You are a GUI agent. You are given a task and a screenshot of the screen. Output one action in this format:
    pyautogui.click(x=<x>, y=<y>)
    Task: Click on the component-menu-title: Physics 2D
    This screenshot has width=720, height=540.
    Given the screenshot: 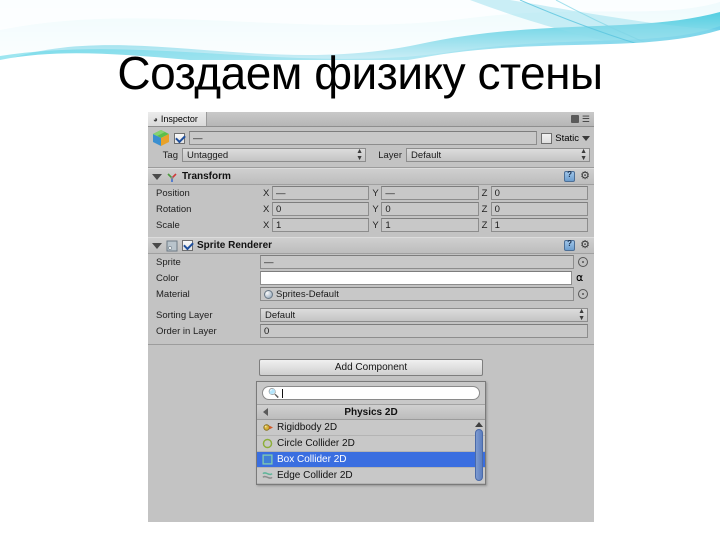 What is the action you would take?
    pyautogui.click(x=371, y=412)
    